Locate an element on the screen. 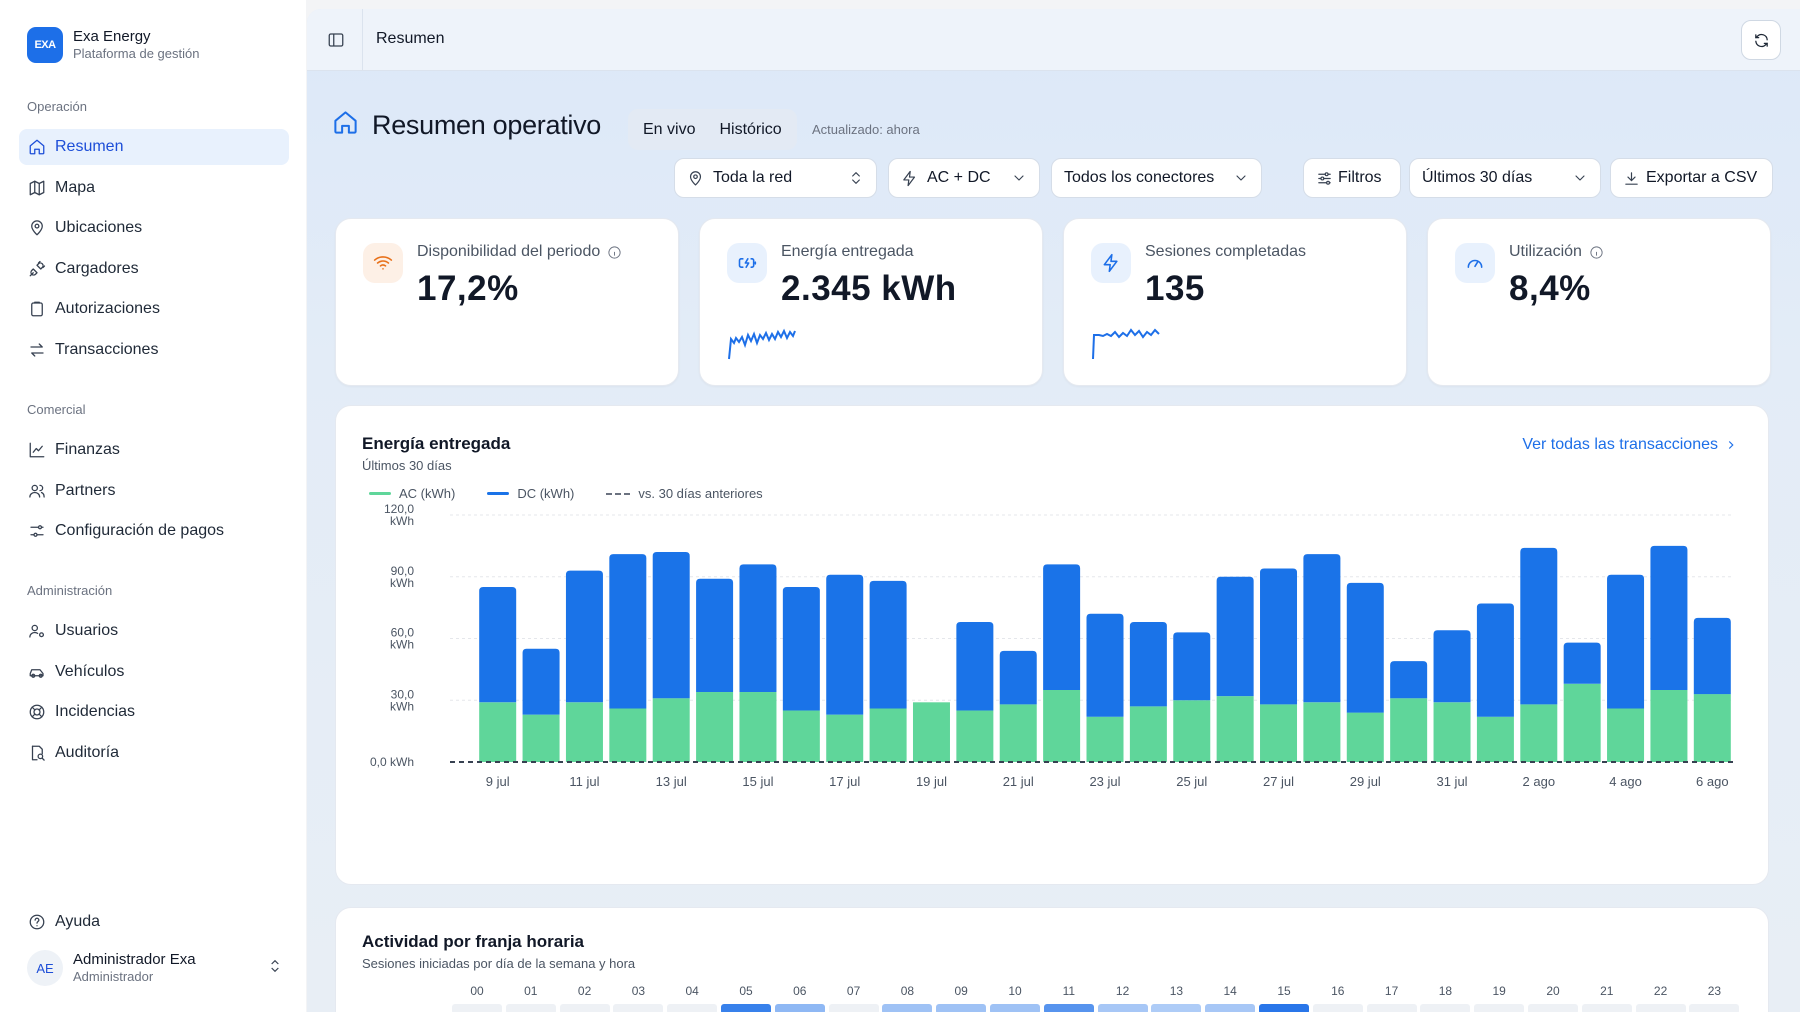 Image resolution: width=1800 pixels, height=1012 pixels. sidebar-item-partners: Partners is located at coordinates (154, 491).